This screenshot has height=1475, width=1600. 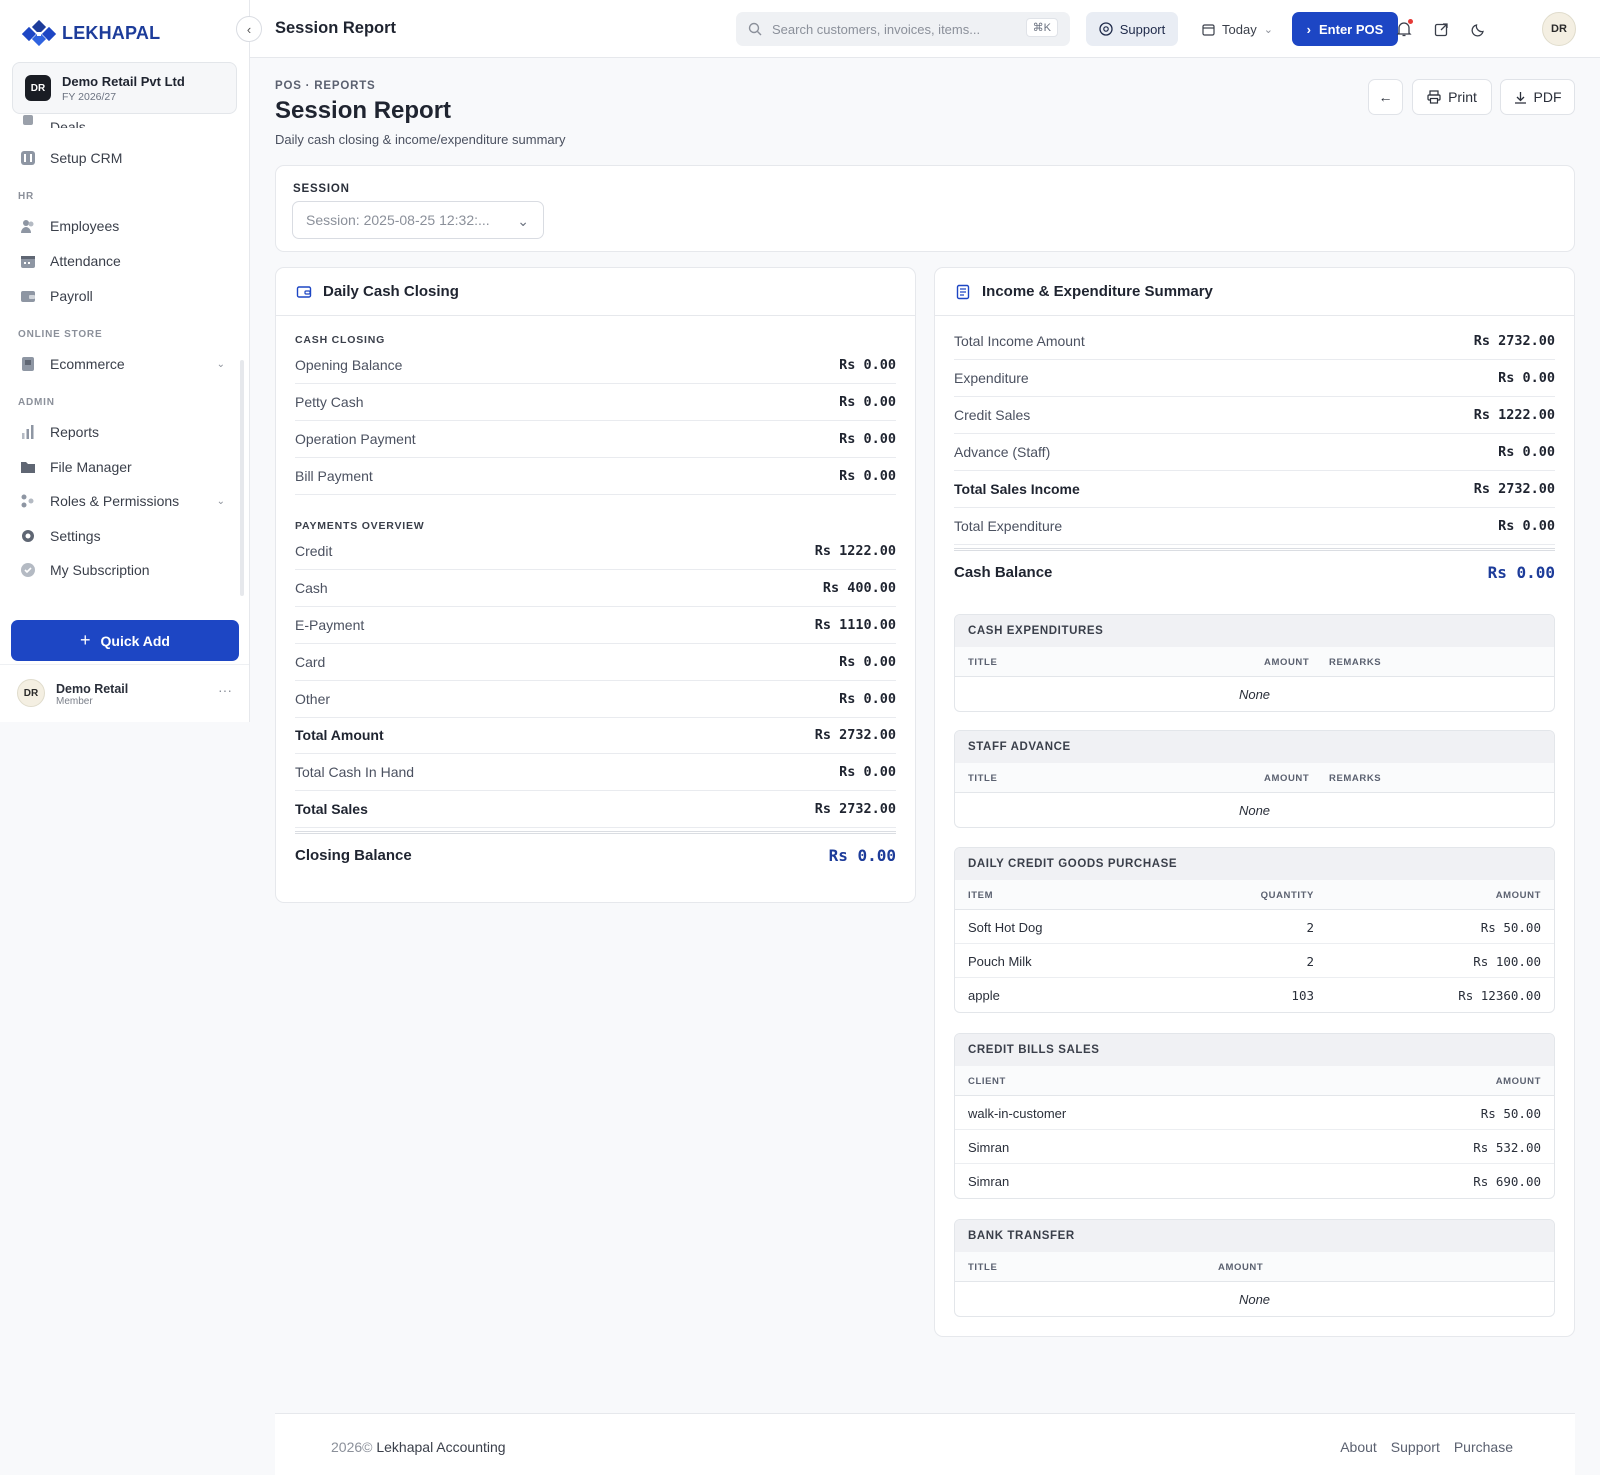 What do you see at coordinates (1478, 29) in the screenshot?
I see `theme-toggle-button` at bounding box center [1478, 29].